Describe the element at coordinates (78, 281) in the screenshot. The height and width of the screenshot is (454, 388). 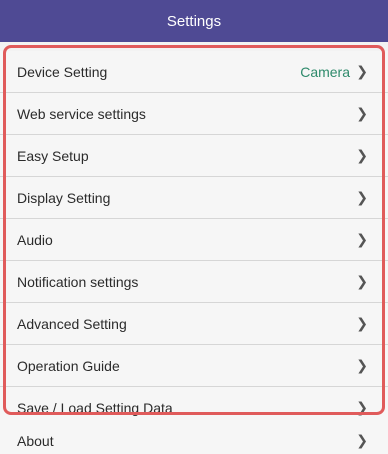
I see `menu-item-label: Notification settings` at that location.